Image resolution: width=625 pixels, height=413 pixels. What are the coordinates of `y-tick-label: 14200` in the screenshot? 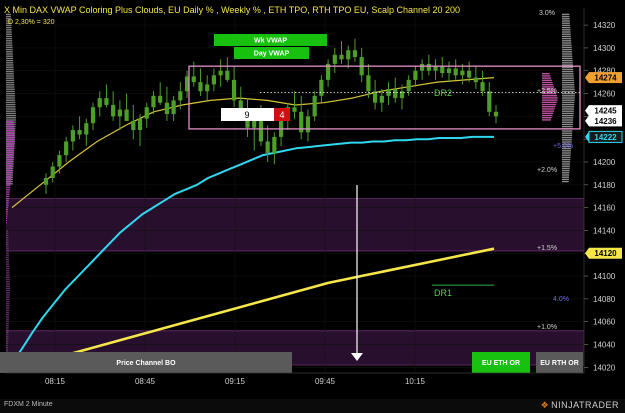 It's located at (604, 162).